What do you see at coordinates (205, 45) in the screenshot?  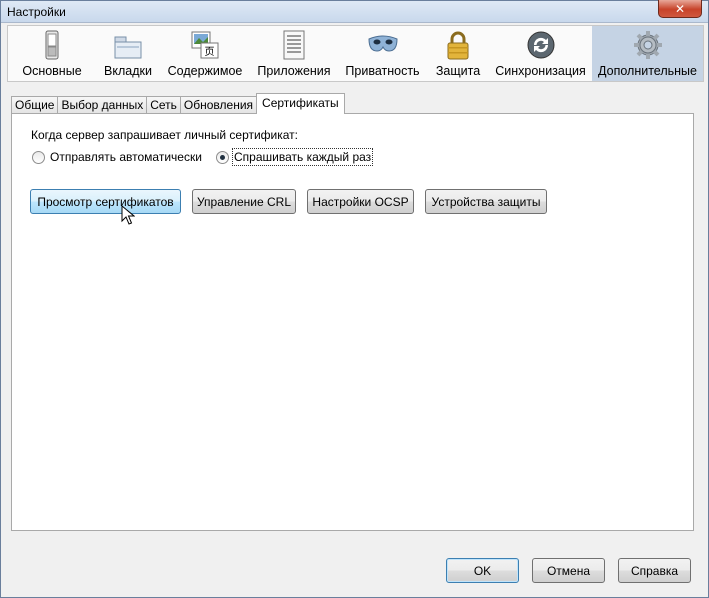 I see `content-icon: 页` at bounding box center [205, 45].